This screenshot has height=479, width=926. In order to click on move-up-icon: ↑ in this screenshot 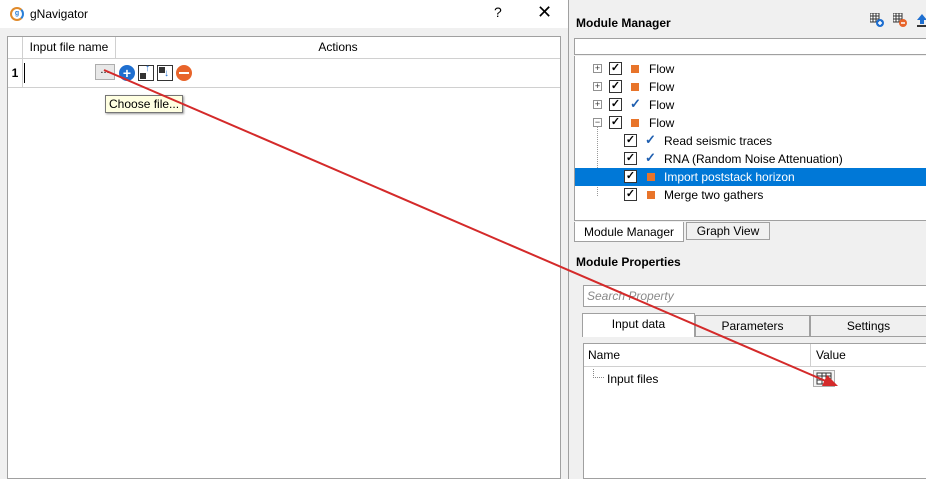, I will do `click(146, 72)`.